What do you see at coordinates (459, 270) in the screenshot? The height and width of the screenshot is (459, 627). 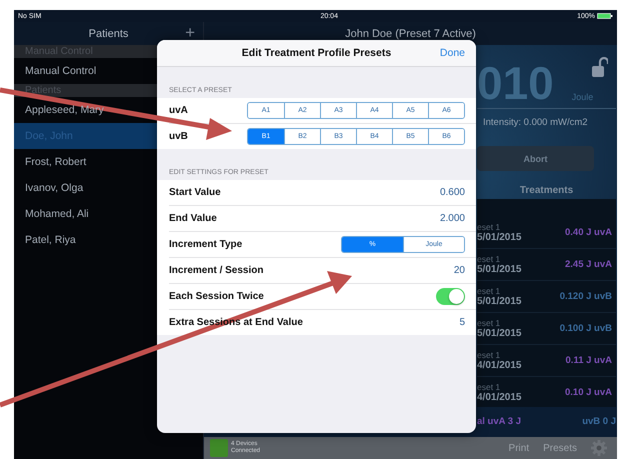 I see `setting-value: 20` at bounding box center [459, 270].